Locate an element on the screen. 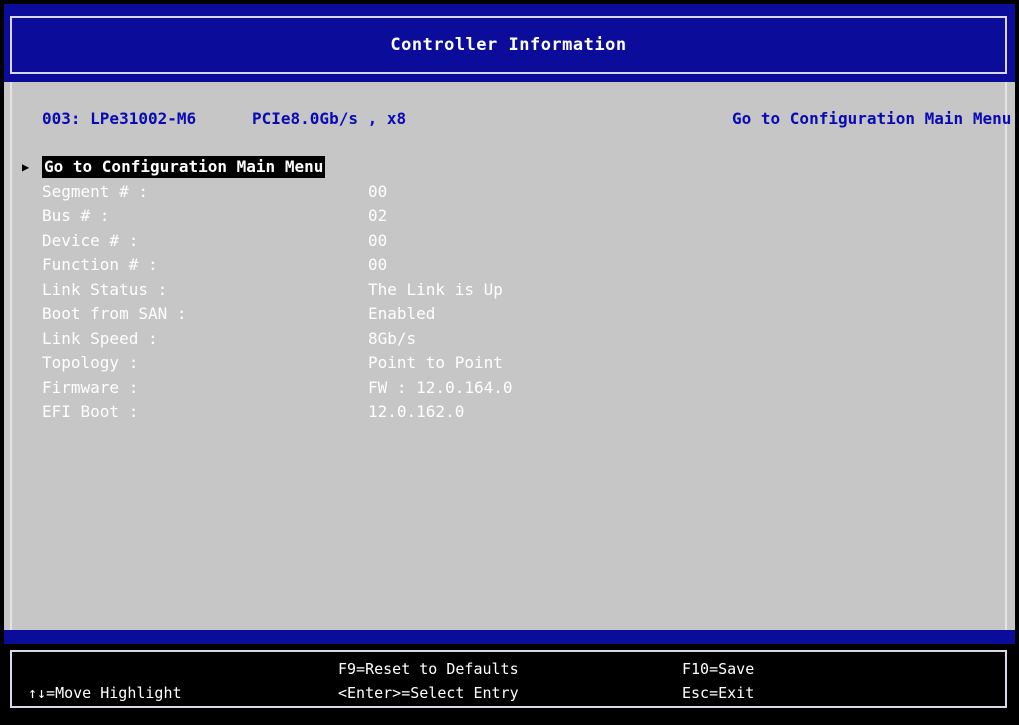  field-row-segment: Segment # : 00 is located at coordinates (508, 192).